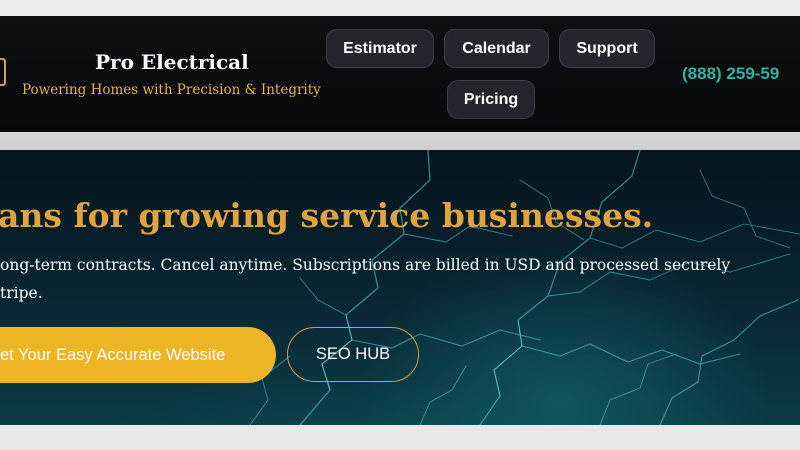 The height and width of the screenshot is (450, 800). Describe the element at coordinates (730, 74) in the screenshot. I see `phone-number-link: (888) 259-59` at that location.